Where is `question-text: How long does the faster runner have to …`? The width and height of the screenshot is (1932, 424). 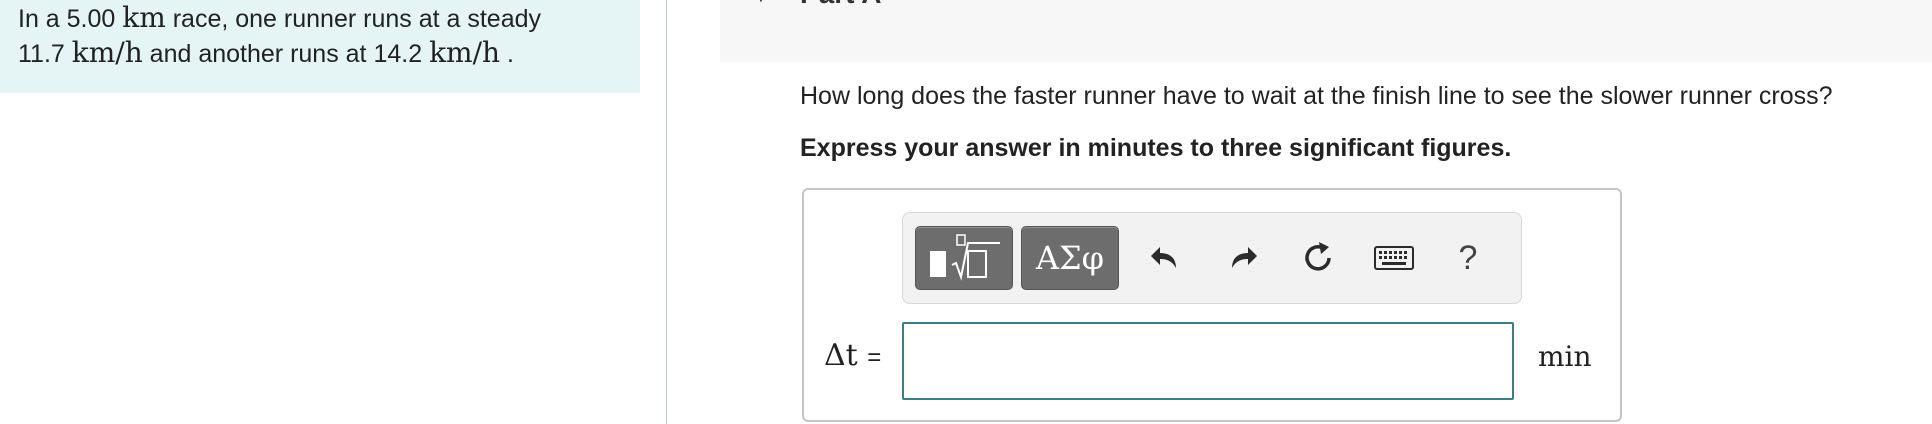
question-text: How long does the faster runner have to … is located at coordinates (1316, 96).